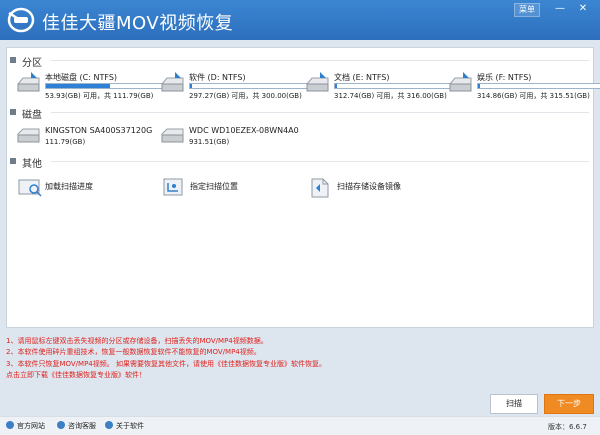  I want to click on other-item-scan-location: 指定扫描位置, so click(222, 188).